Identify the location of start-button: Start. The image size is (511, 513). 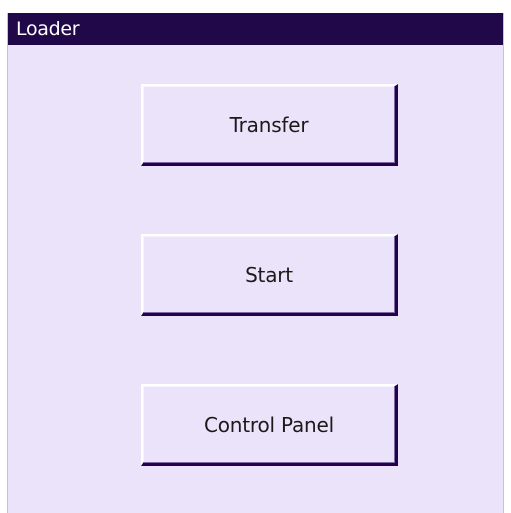
(269, 275).